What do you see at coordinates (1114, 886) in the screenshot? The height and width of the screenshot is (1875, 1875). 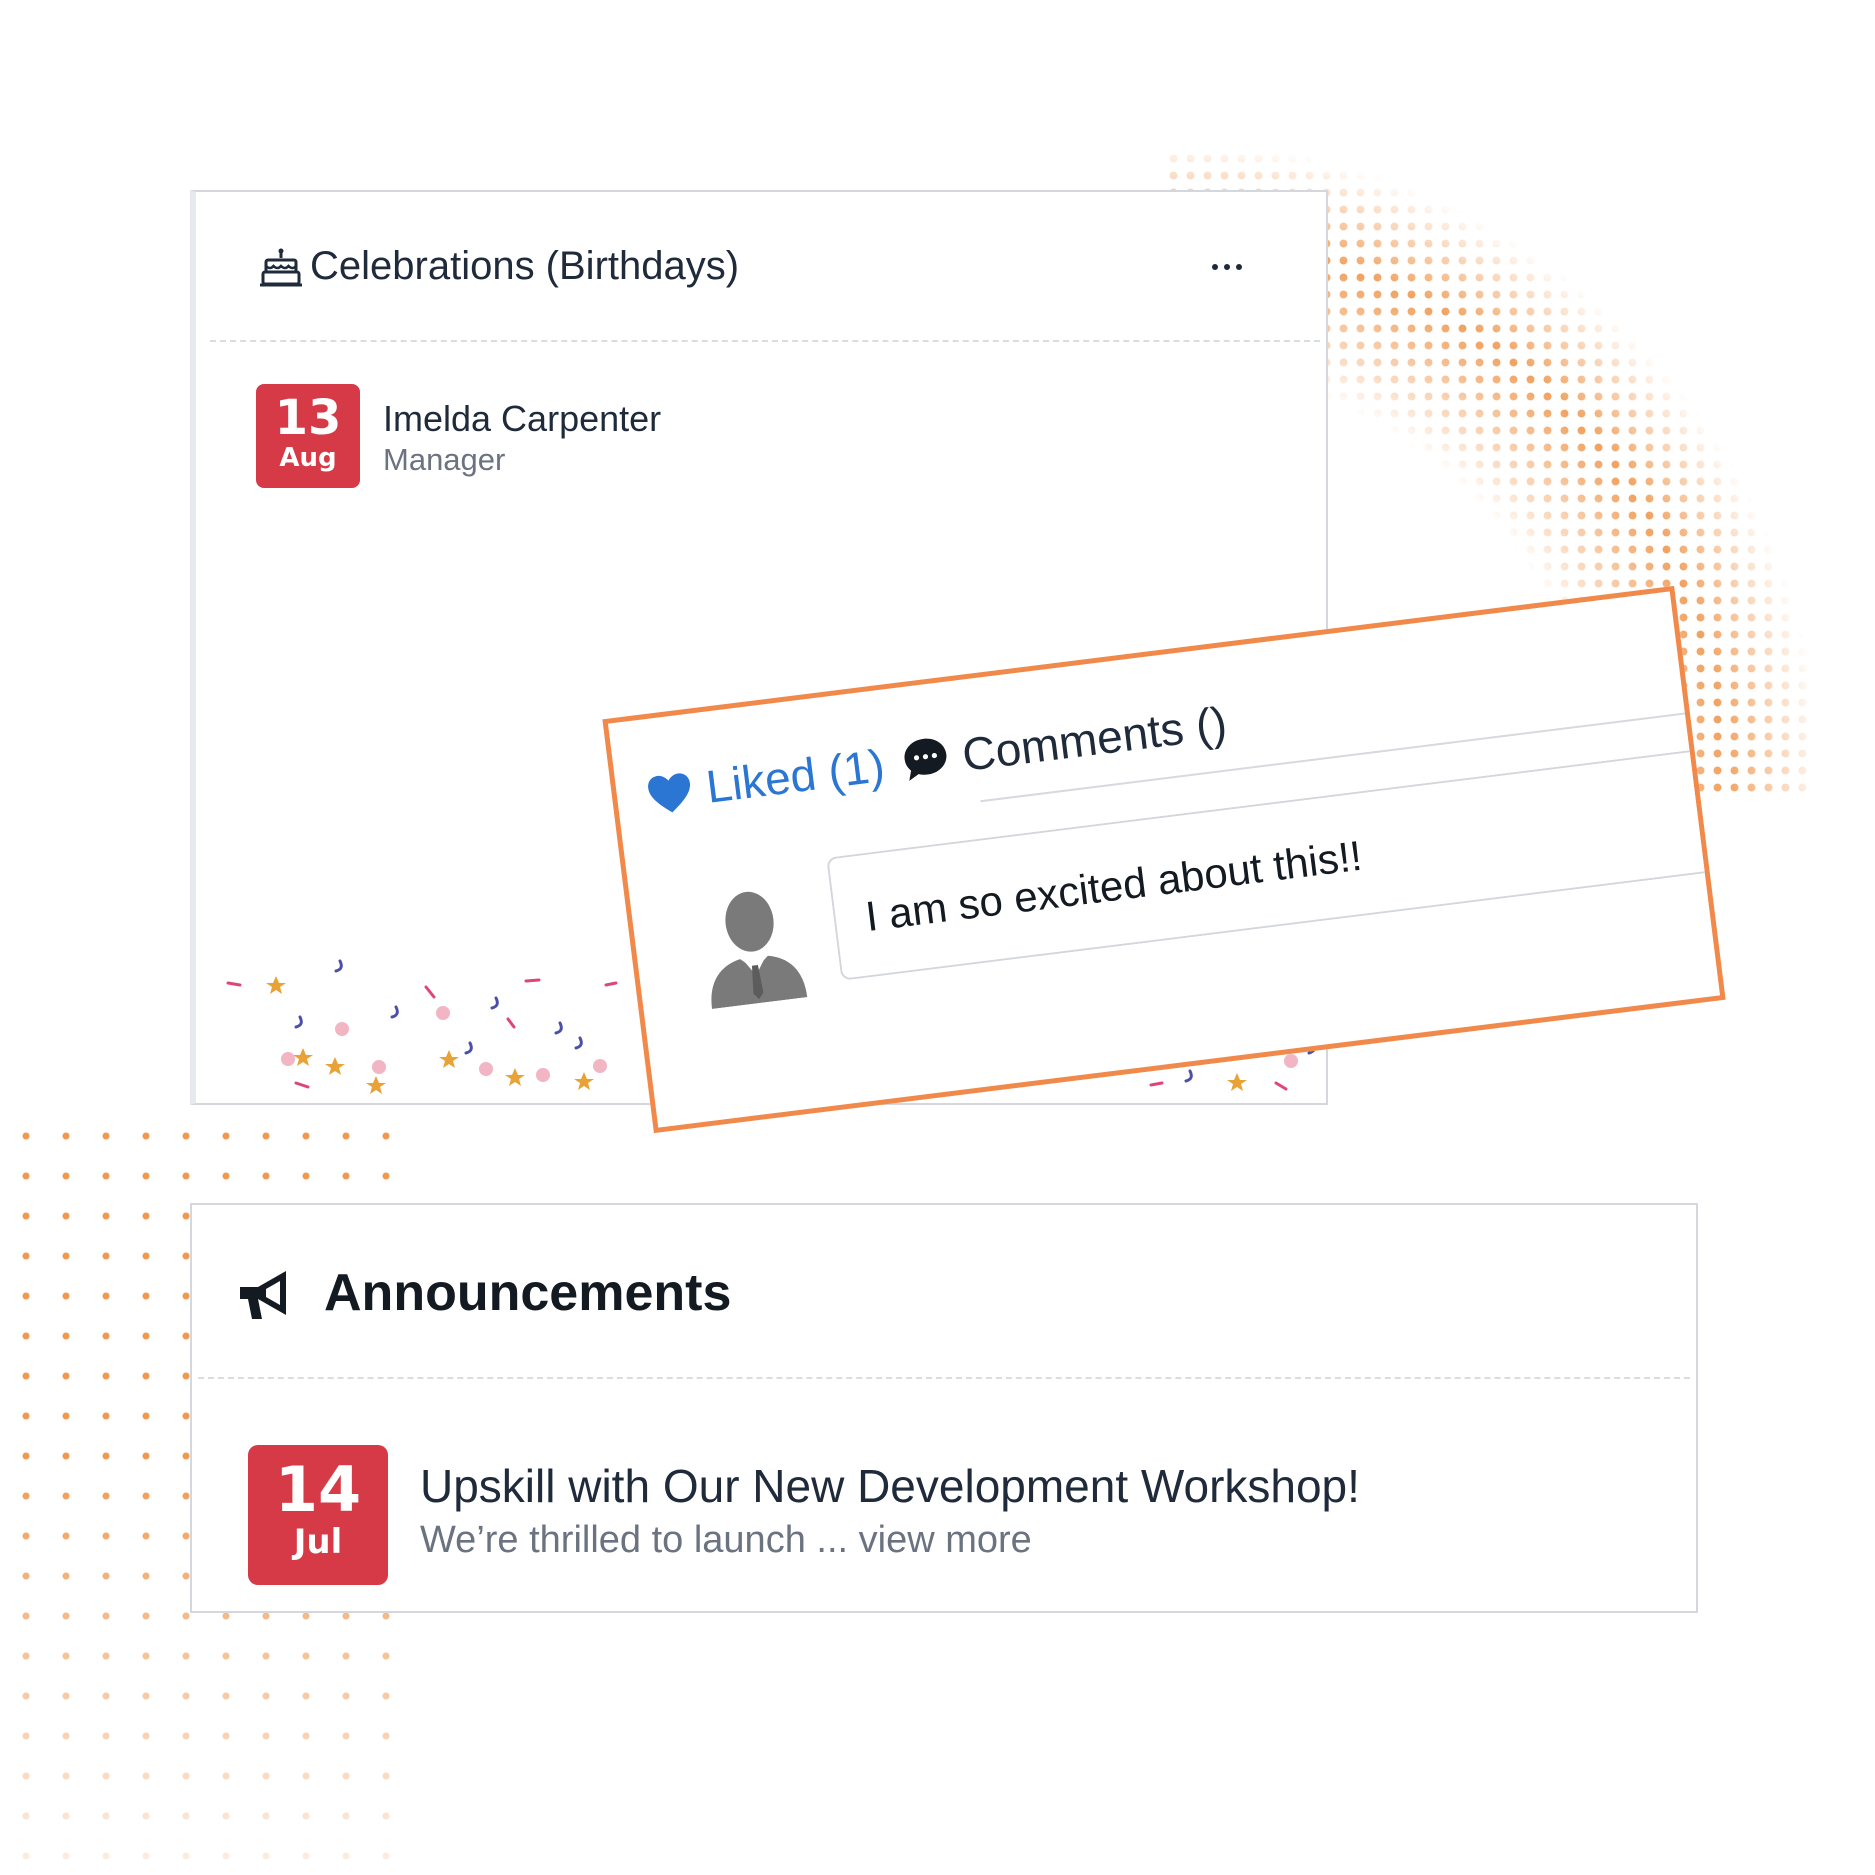 I see `comment-text: I am so excited about this!!` at bounding box center [1114, 886].